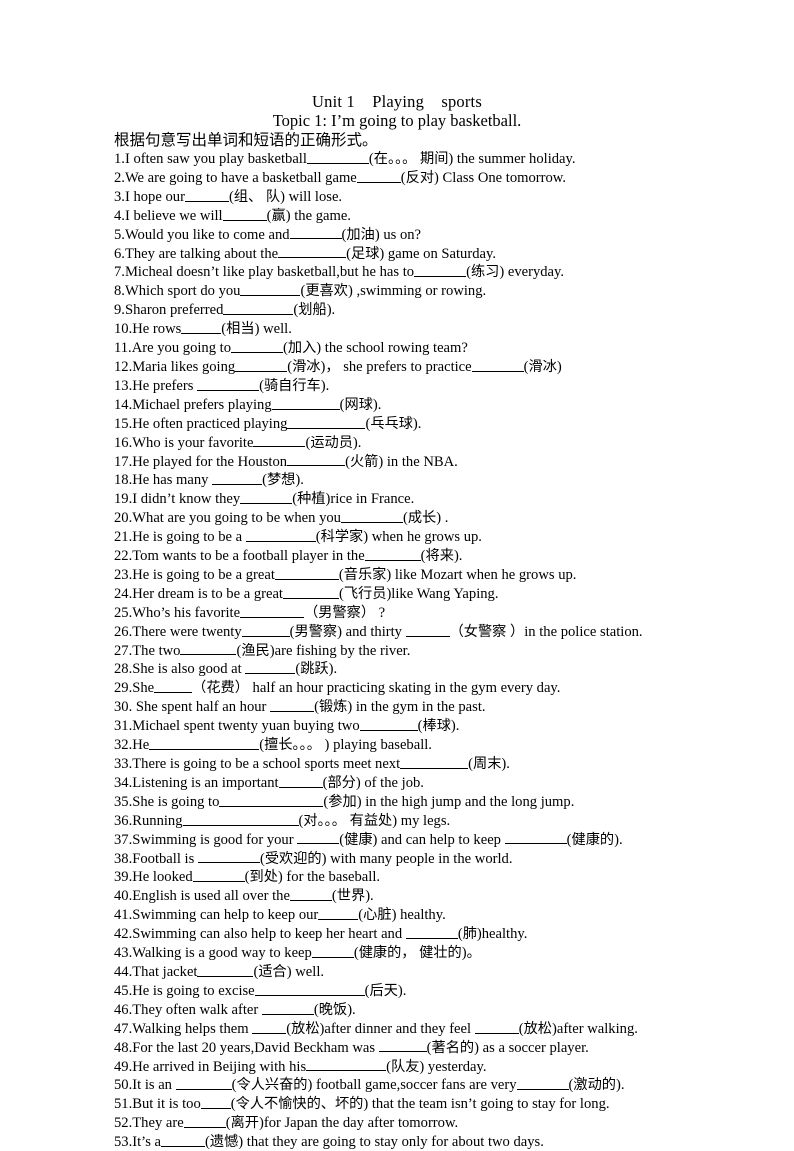 The width and height of the screenshot is (794, 1151). Describe the element at coordinates (123, 366) in the screenshot. I see `exercise-number: 12.` at that location.